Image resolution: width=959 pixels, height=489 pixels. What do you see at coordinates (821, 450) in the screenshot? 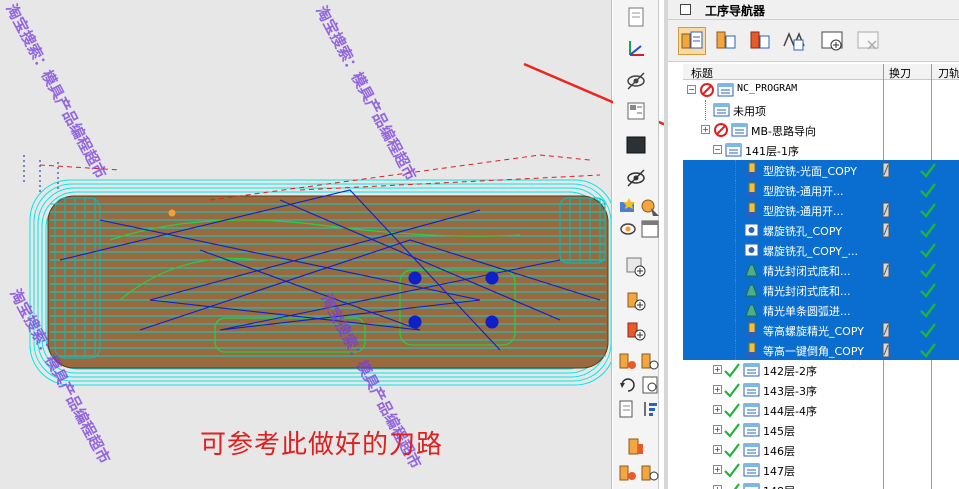
I see `operation-row: +146层` at bounding box center [821, 450].